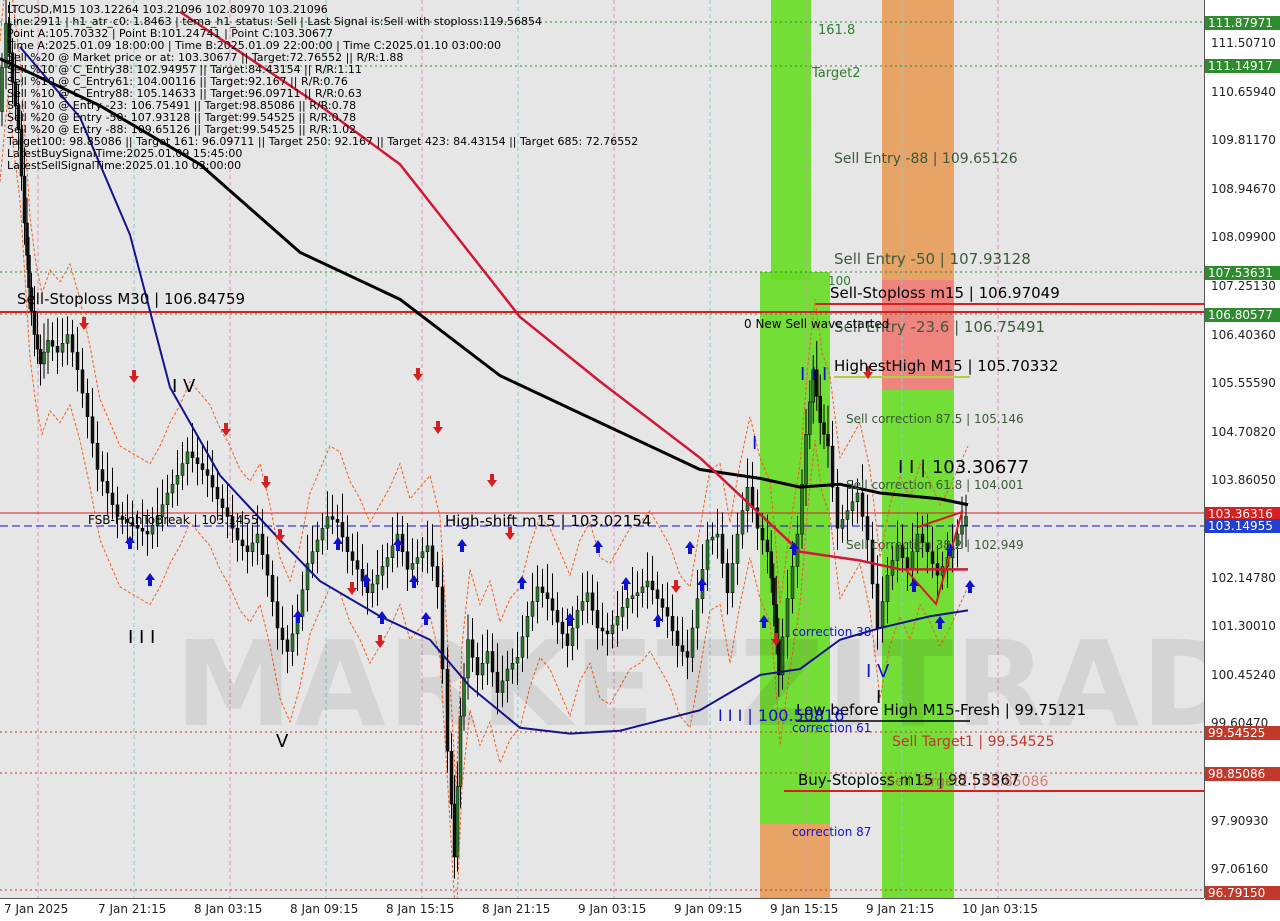  I want to click on price-tick-label: 100.45240, so click(1243, 674).